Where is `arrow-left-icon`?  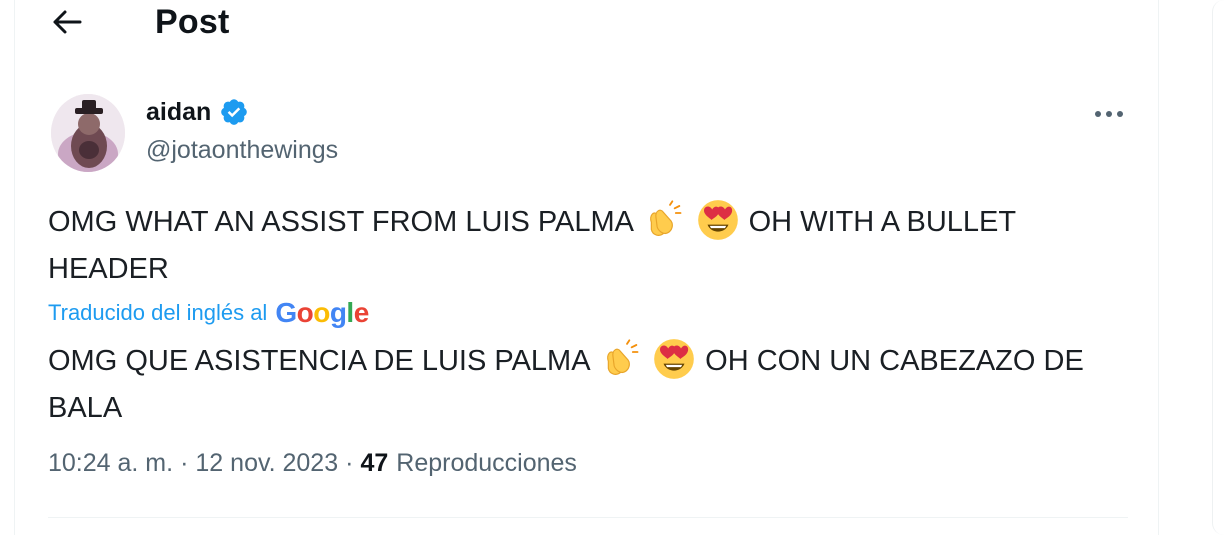 arrow-left-icon is located at coordinates (67, 22).